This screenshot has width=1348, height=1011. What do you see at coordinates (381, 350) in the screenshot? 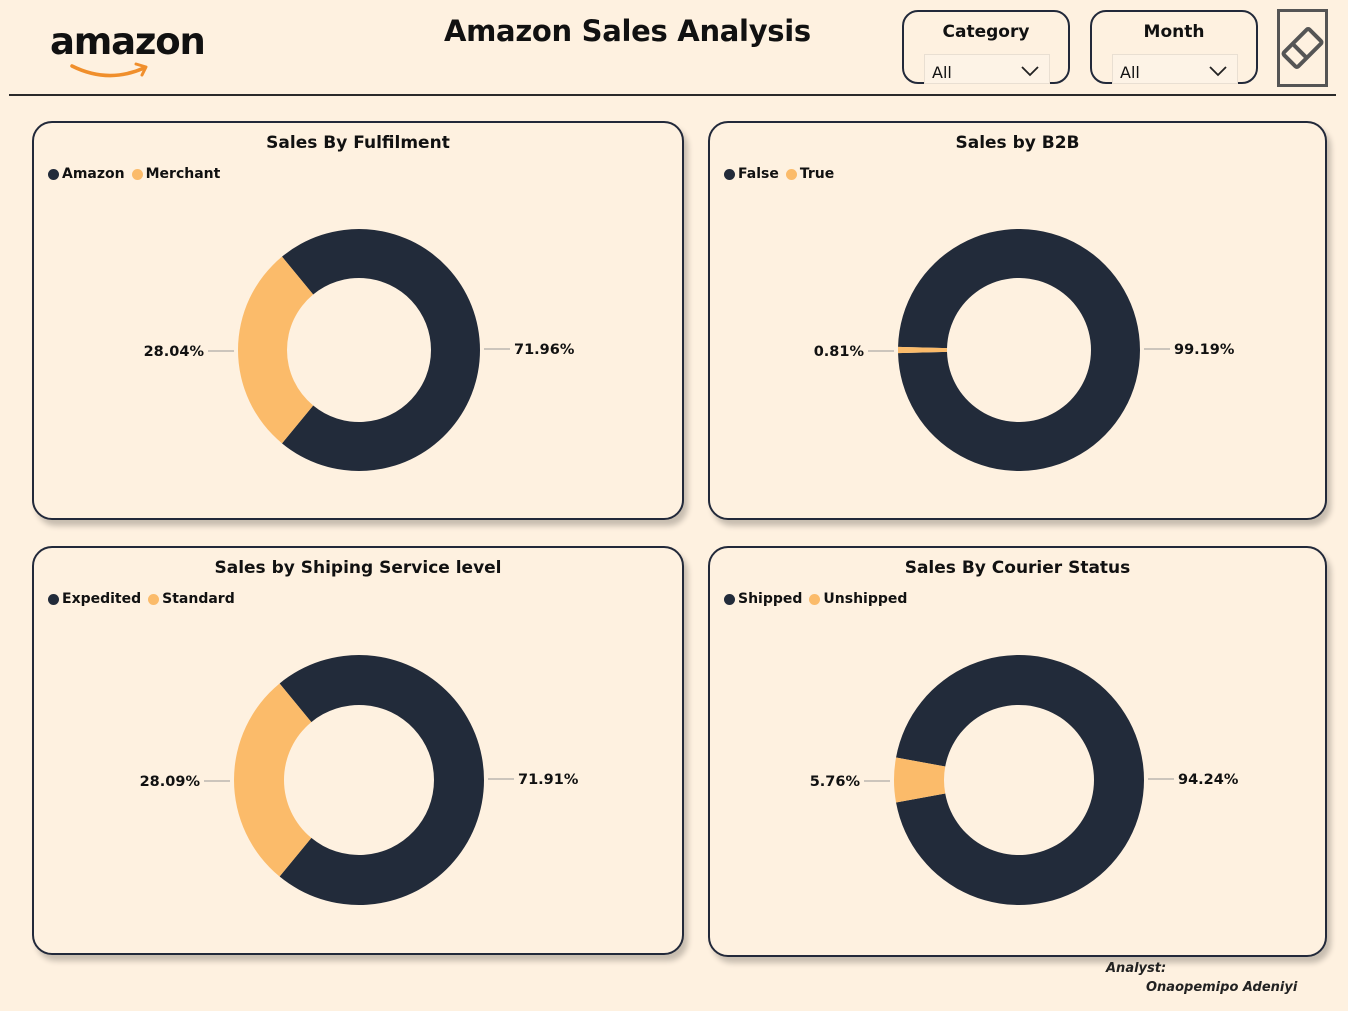
I see `donut-slice-amazon` at bounding box center [381, 350].